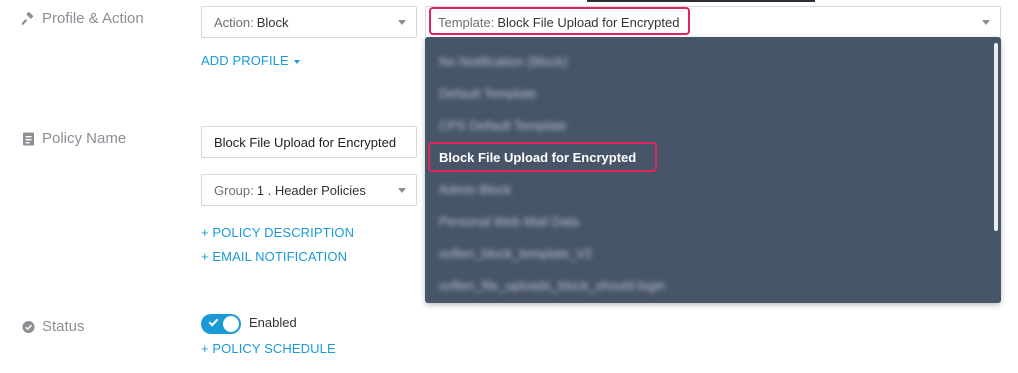 This screenshot has height=373, width=1018. I want to click on toggle-knob, so click(231, 324).